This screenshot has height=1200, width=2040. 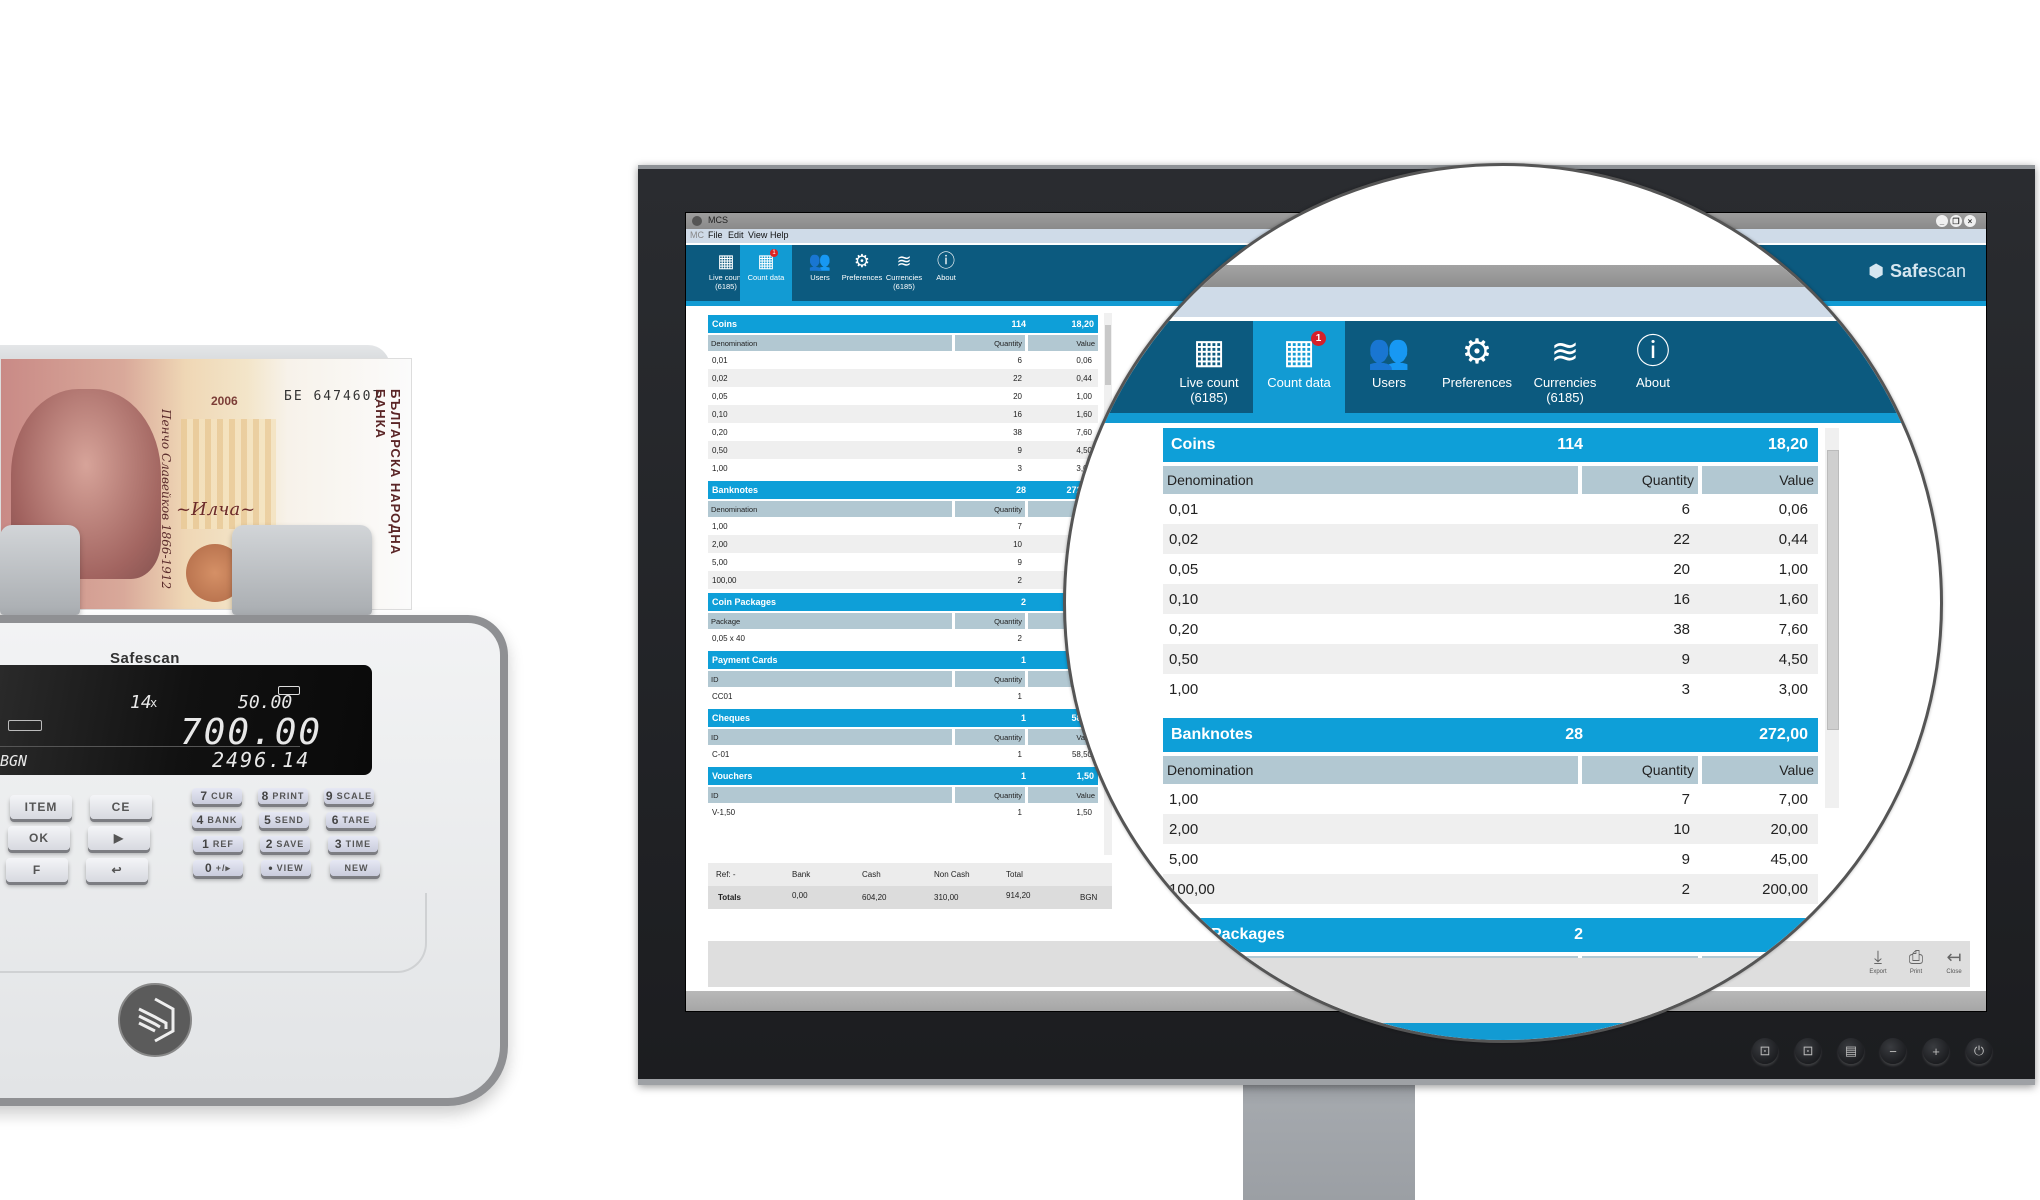 What do you see at coordinates (903, 562) in the screenshot?
I see `table-row: 5,00945,00` at bounding box center [903, 562].